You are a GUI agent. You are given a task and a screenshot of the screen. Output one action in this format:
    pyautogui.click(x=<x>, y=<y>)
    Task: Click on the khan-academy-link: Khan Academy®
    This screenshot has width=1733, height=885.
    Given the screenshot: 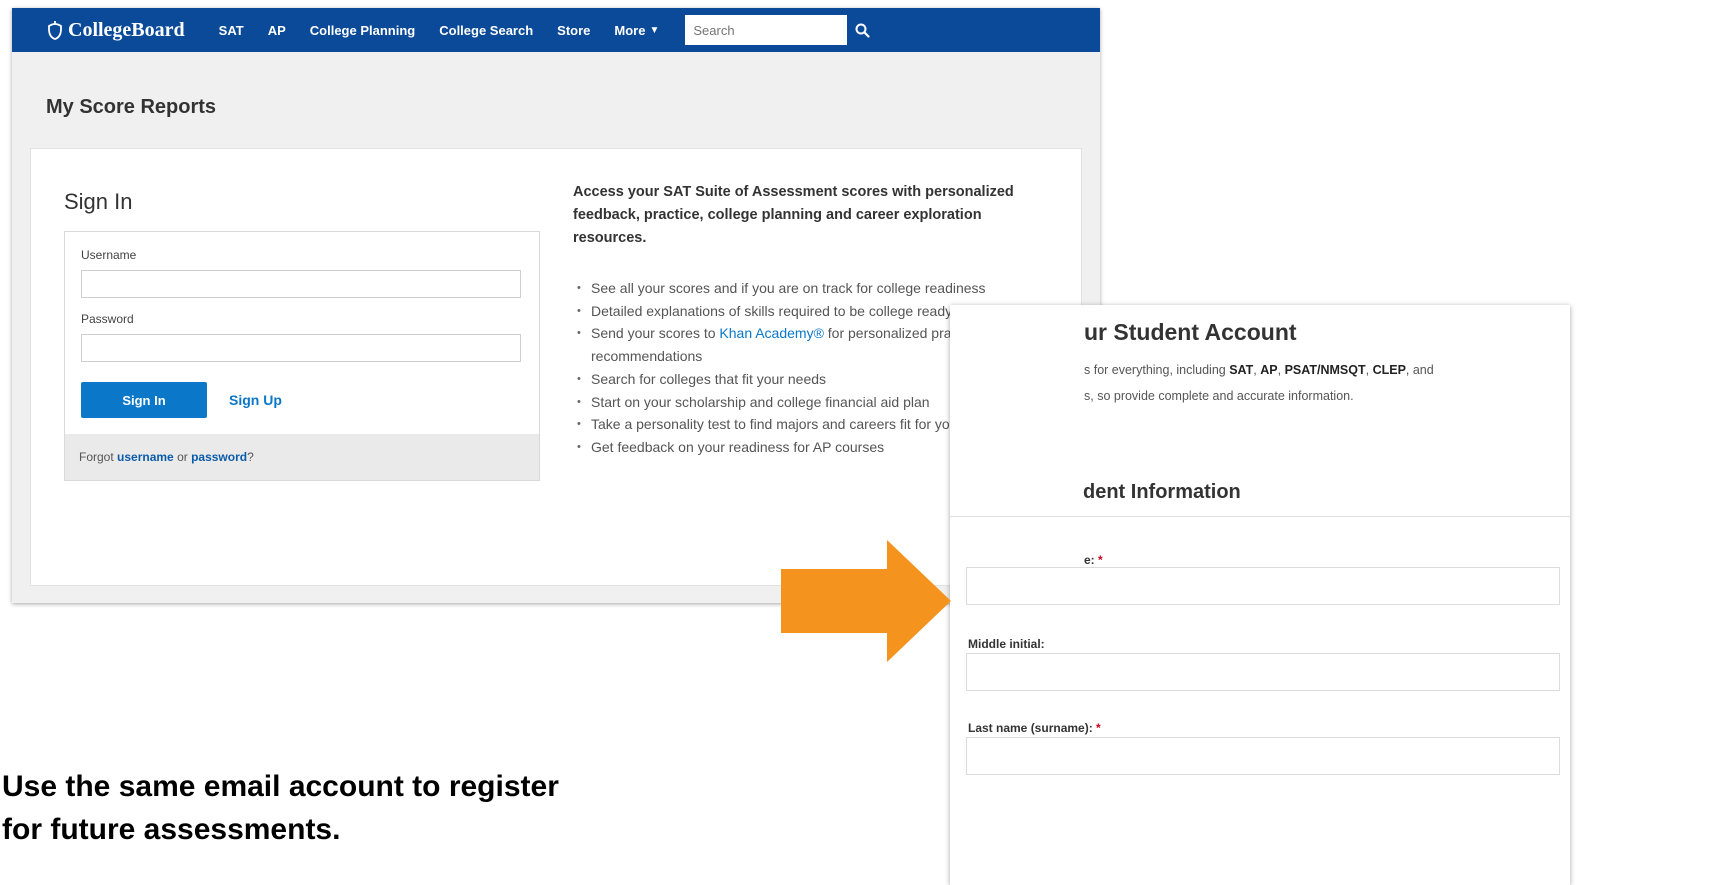 What is the action you would take?
    pyautogui.click(x=771, y=333)
    